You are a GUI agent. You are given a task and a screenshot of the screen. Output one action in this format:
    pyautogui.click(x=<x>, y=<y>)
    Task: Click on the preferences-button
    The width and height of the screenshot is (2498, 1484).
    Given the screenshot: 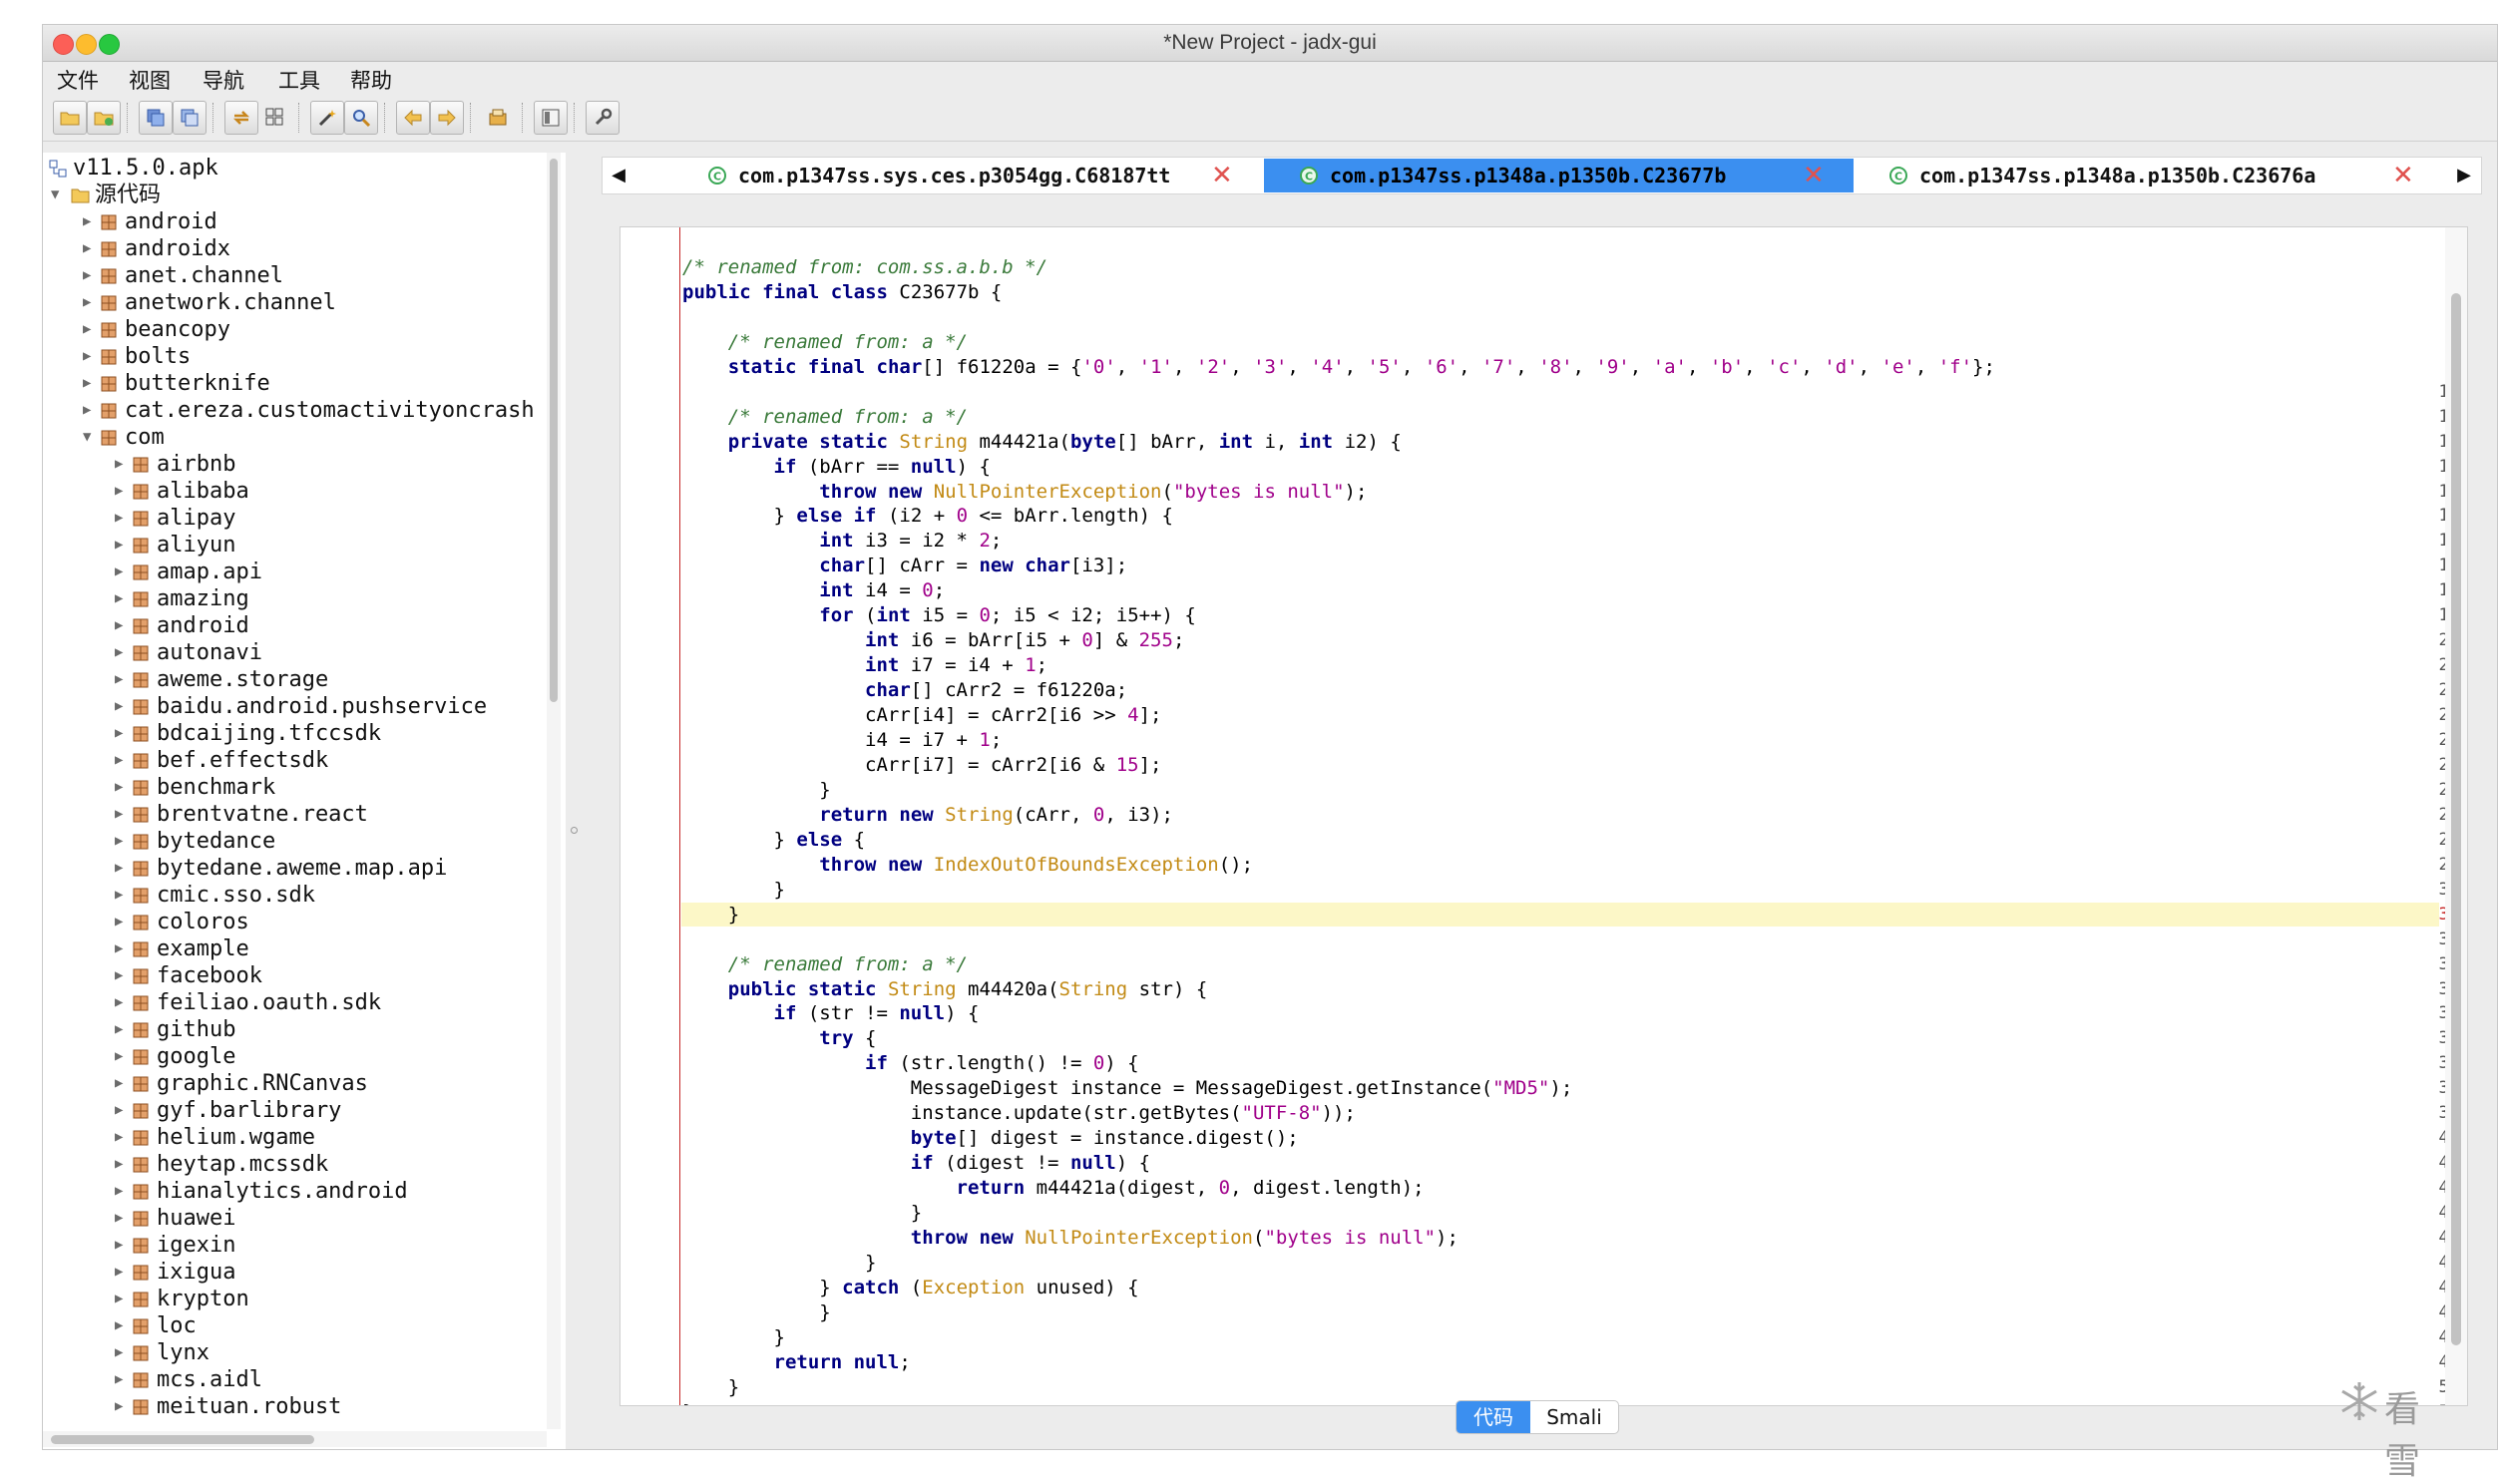 What is the action you would take?
    pyautogui.click(x=603, y=118)
    